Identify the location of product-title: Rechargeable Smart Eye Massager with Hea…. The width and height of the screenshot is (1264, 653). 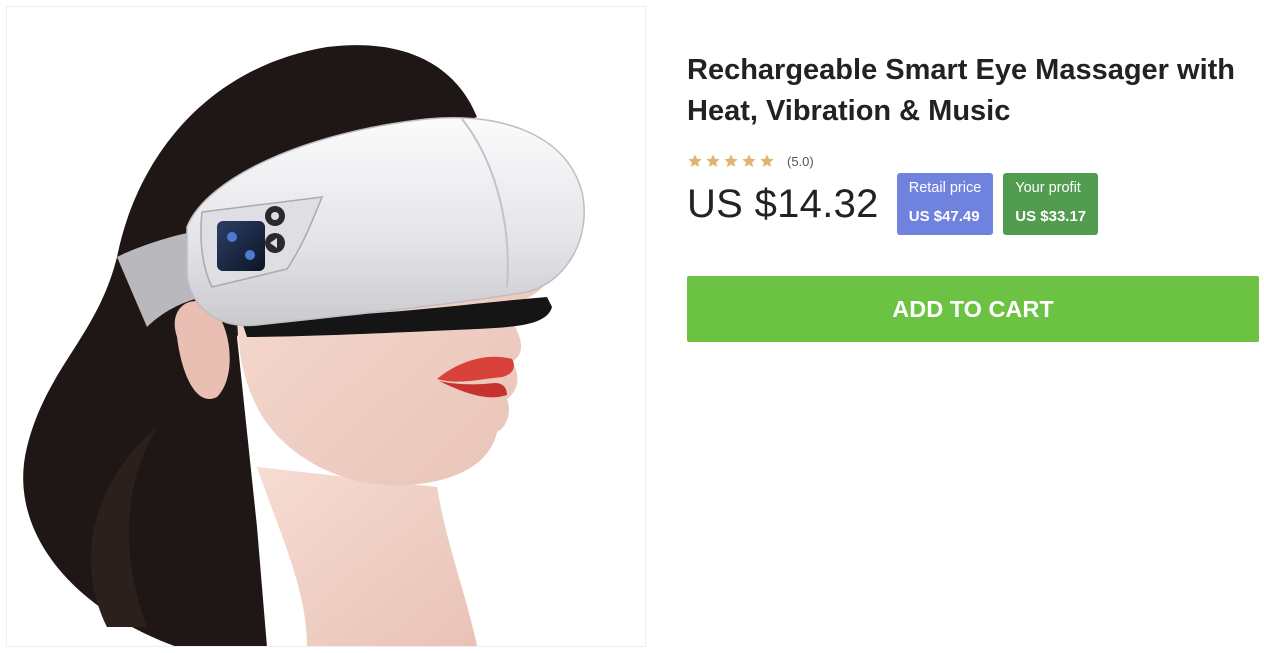
(961, 90).